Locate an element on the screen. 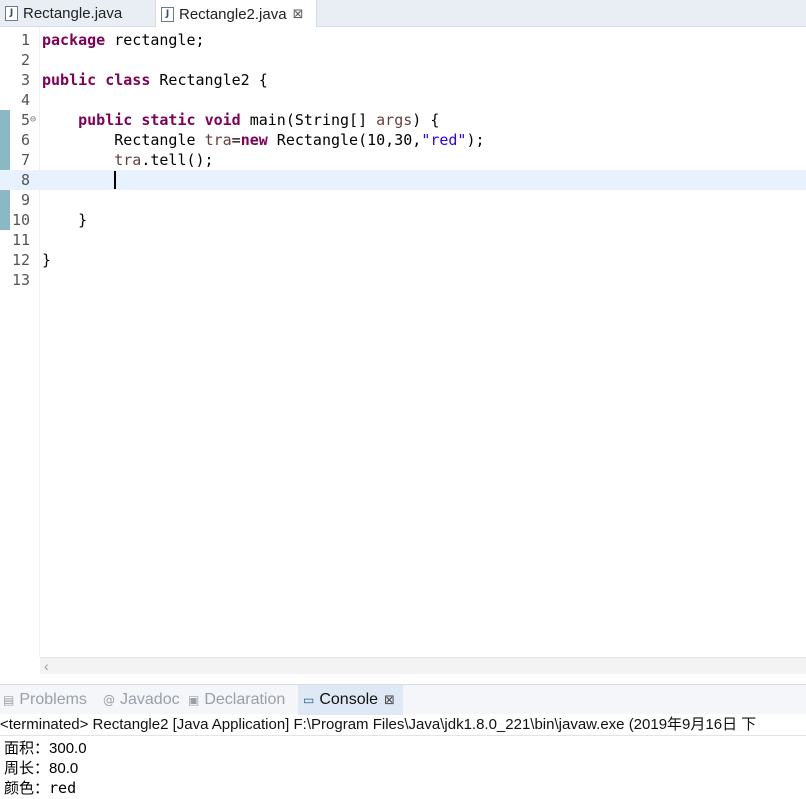 Image resolution: width=806 pixels, height=799 pixels. code-line: 9 is located at coordinates (403, 200).